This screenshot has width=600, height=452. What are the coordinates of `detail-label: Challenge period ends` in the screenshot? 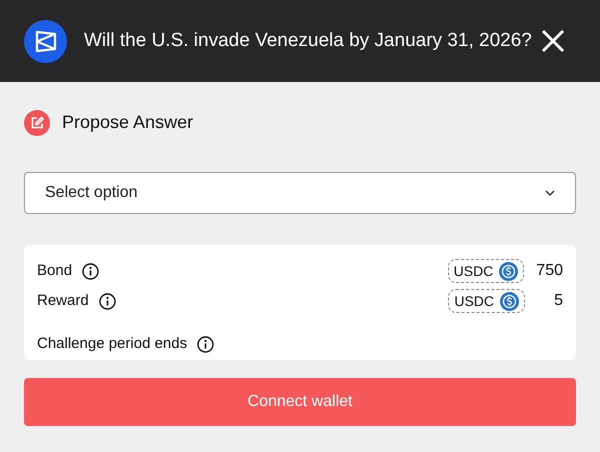 It's located at (112, 344).